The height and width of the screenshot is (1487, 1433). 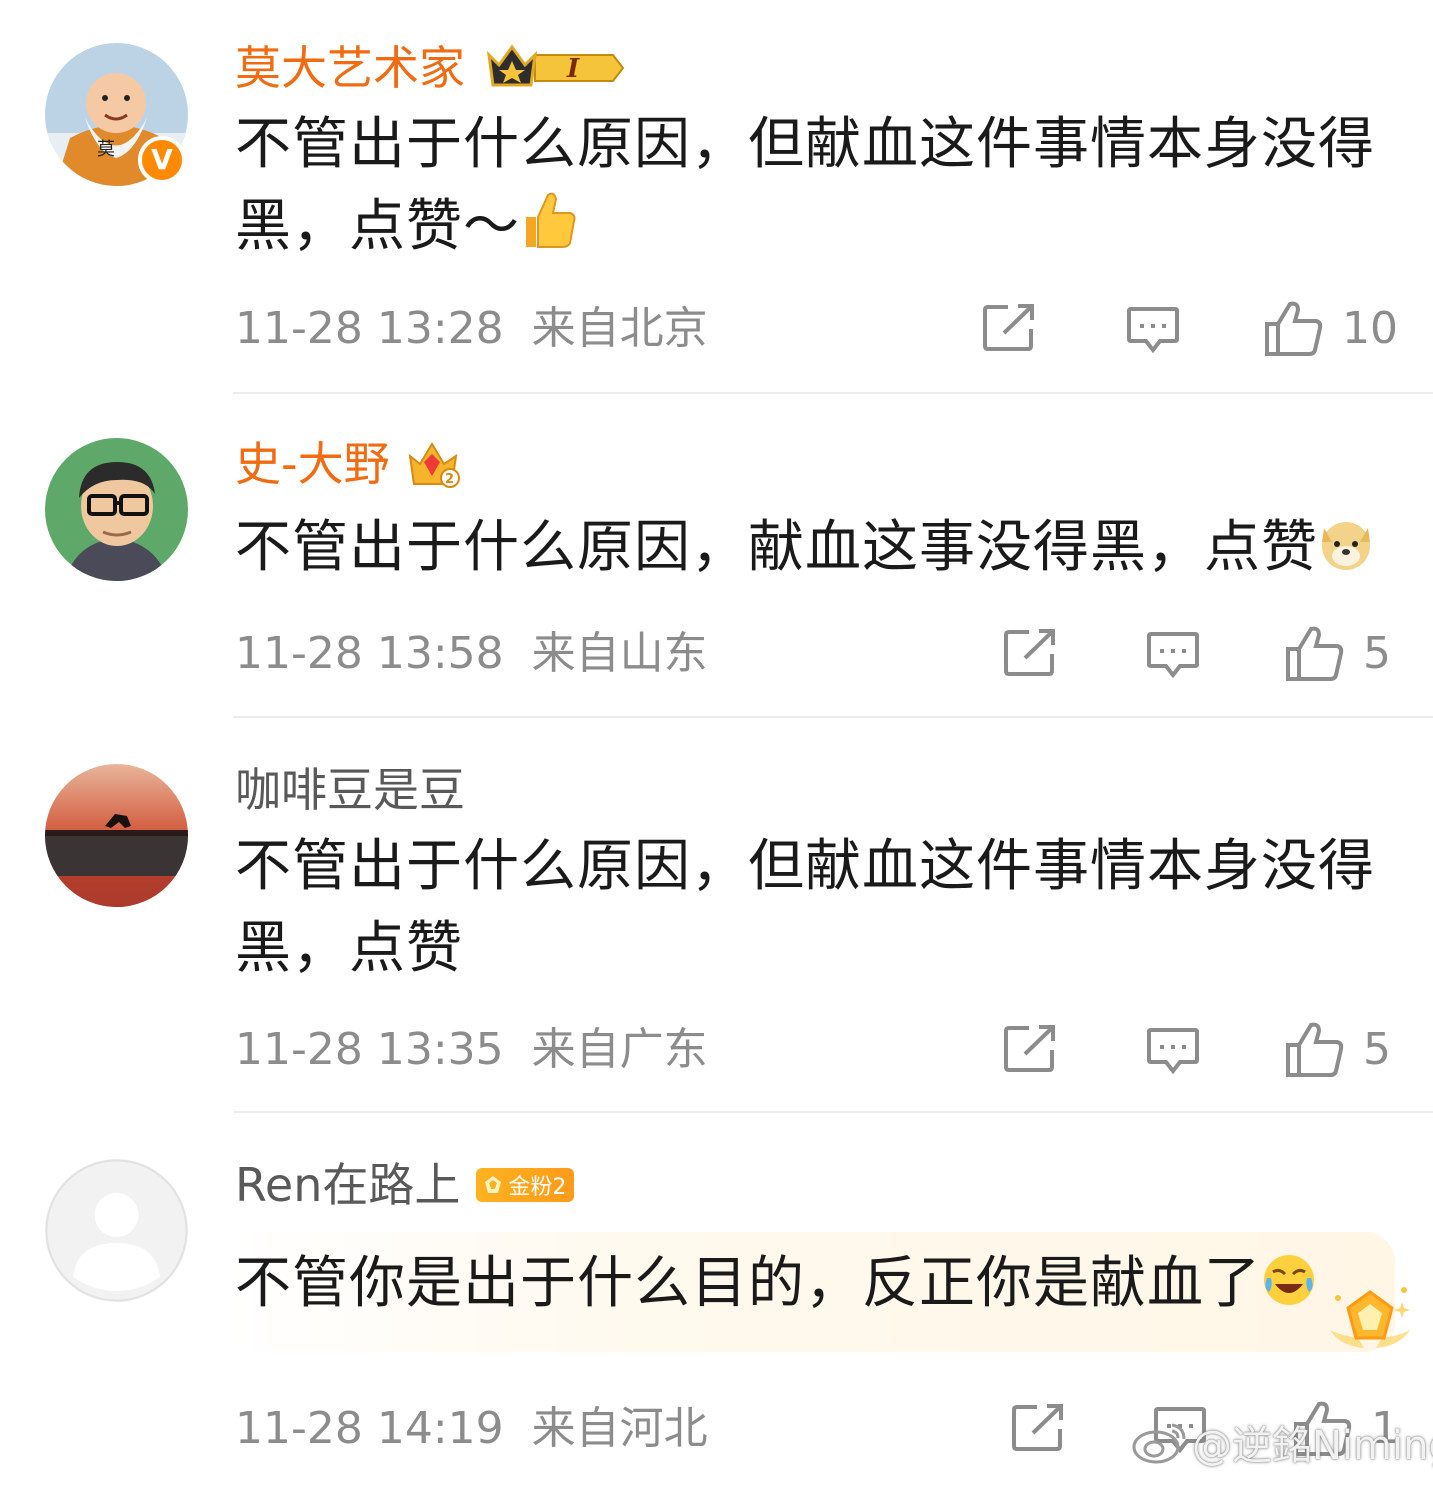 What do you see at coordinates (1370, 1320) in the screenshot?
I see `gold-fan-medal-icon` at bounding box center [1370, 1320].